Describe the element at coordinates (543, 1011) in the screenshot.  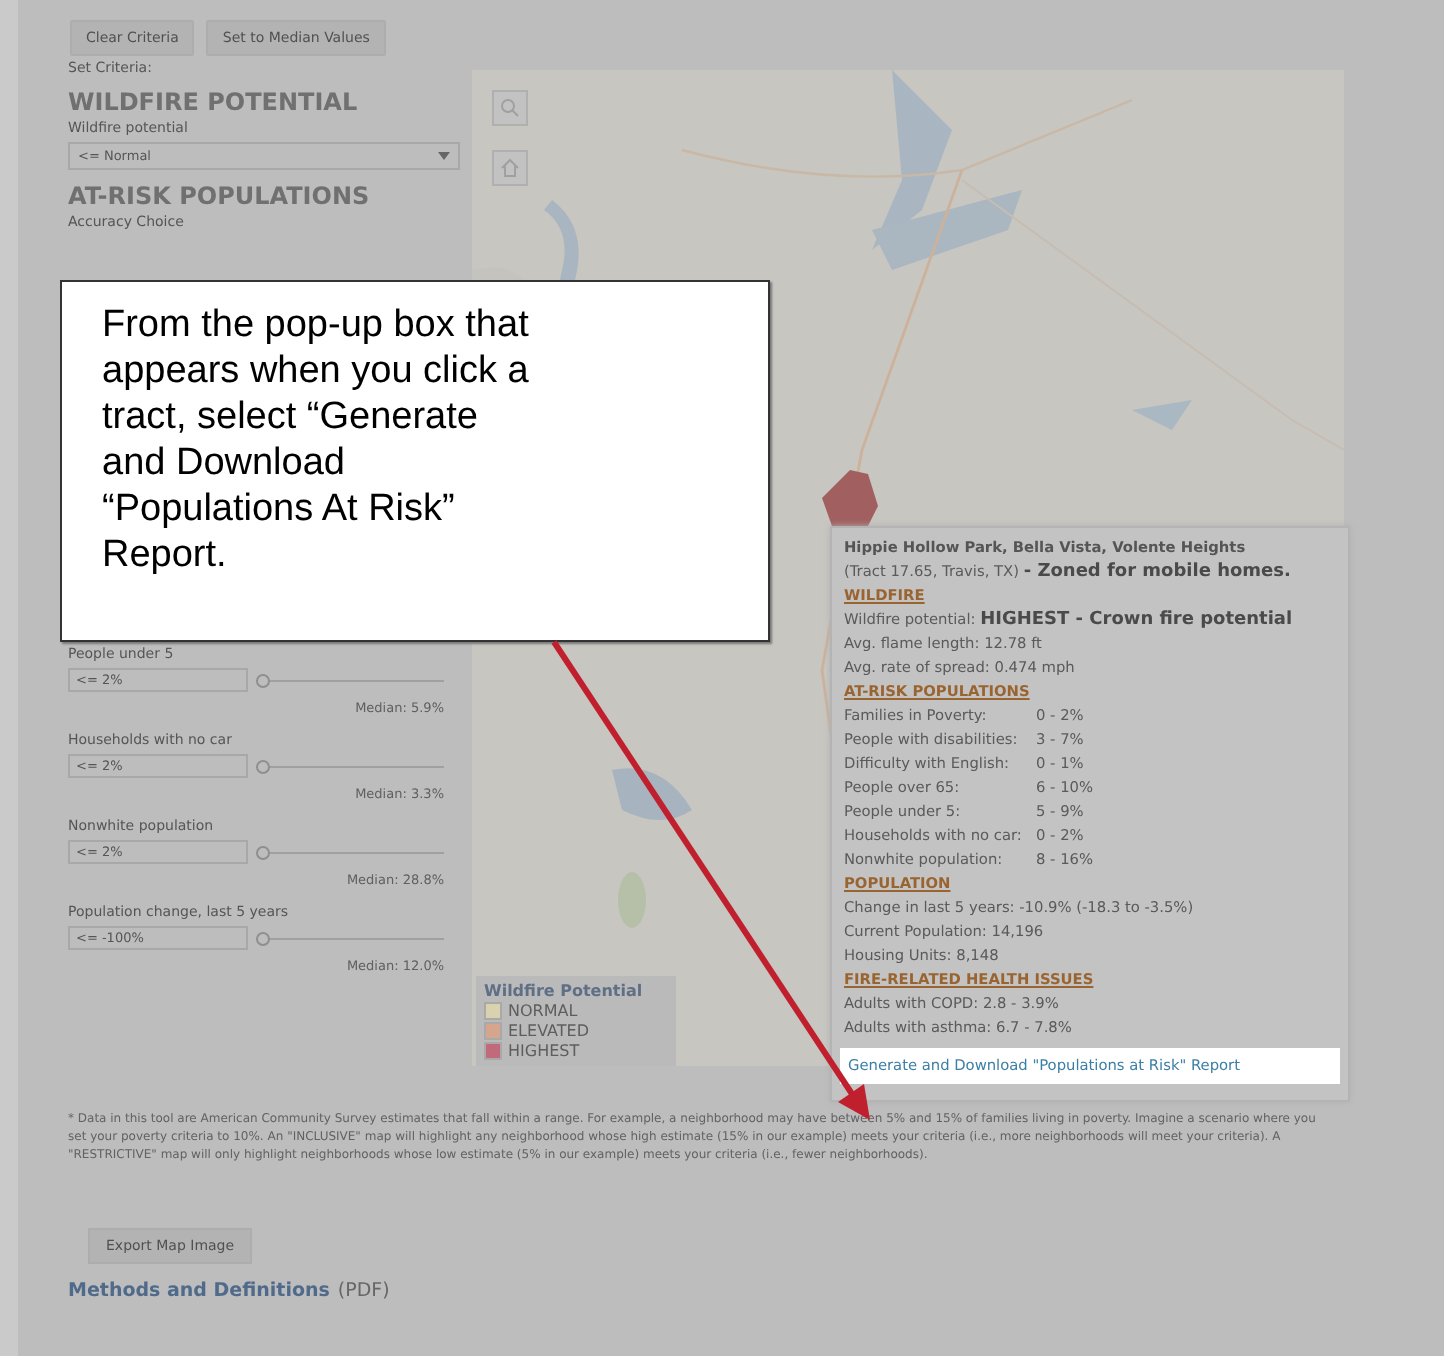
I see `legend-label: NORMAL` at that location.